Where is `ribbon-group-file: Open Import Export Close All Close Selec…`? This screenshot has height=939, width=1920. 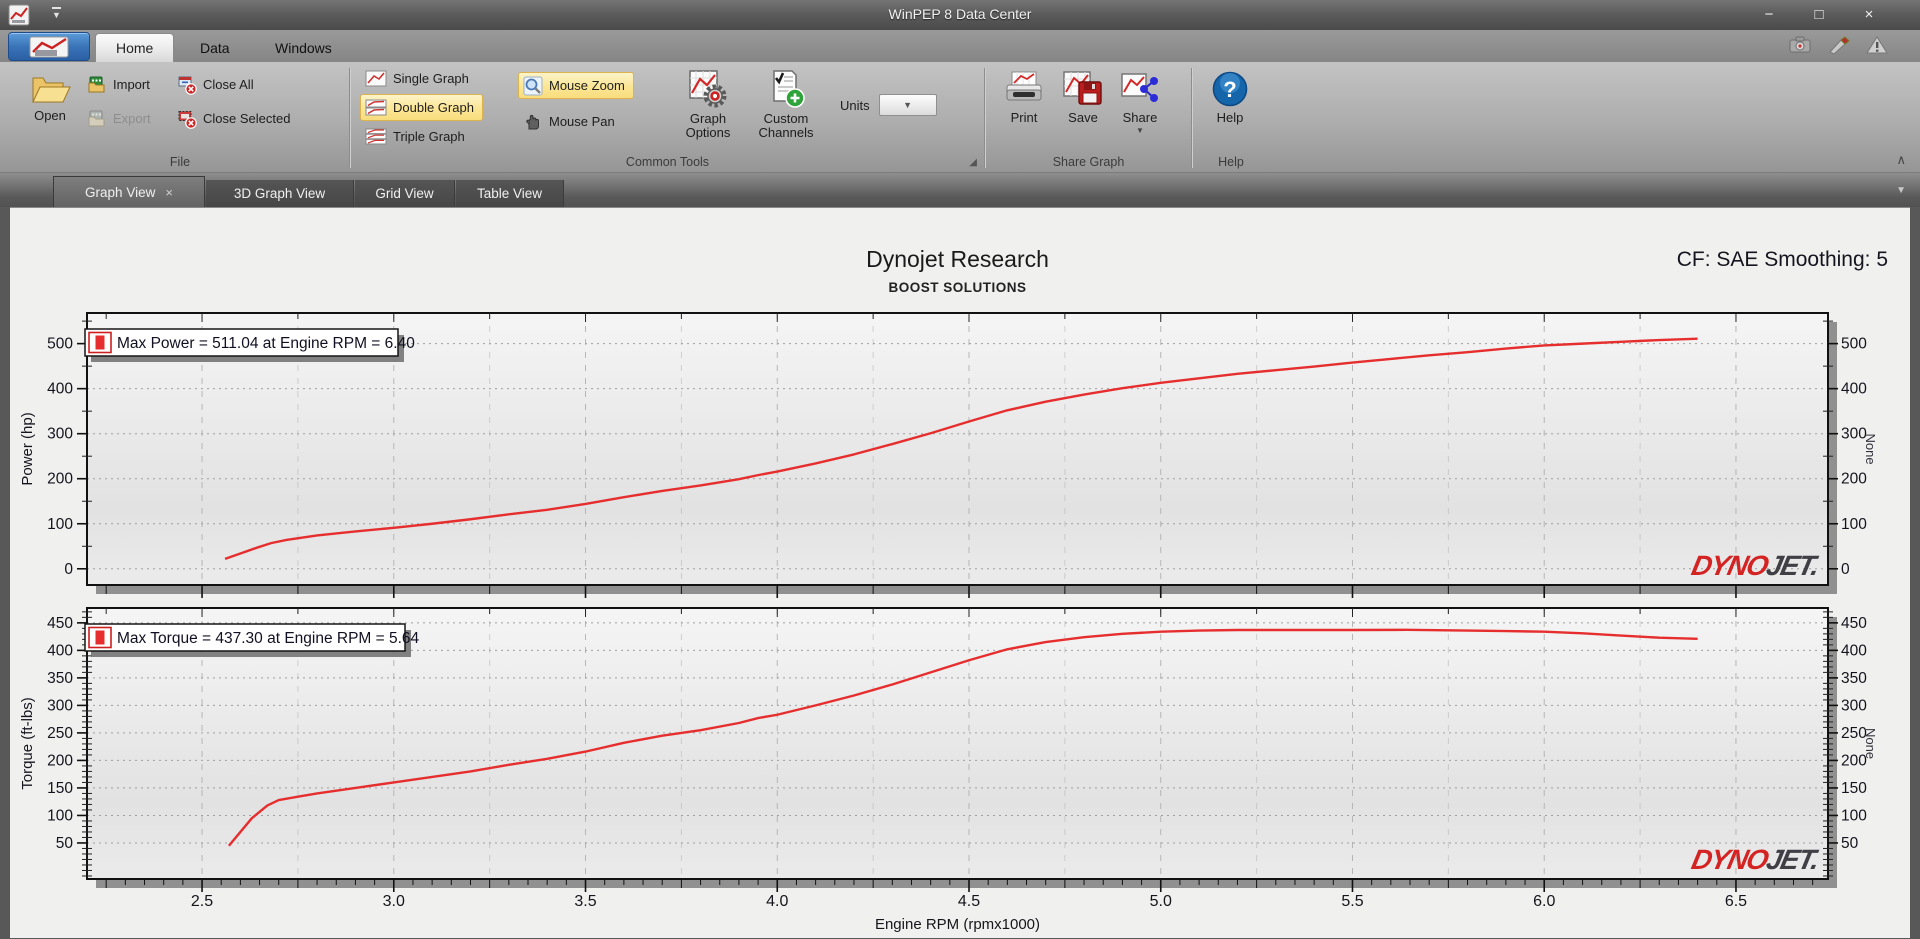
ribbon-group-file: Open Import Export Close All Close Selec… is located at coordinates (180, 117).